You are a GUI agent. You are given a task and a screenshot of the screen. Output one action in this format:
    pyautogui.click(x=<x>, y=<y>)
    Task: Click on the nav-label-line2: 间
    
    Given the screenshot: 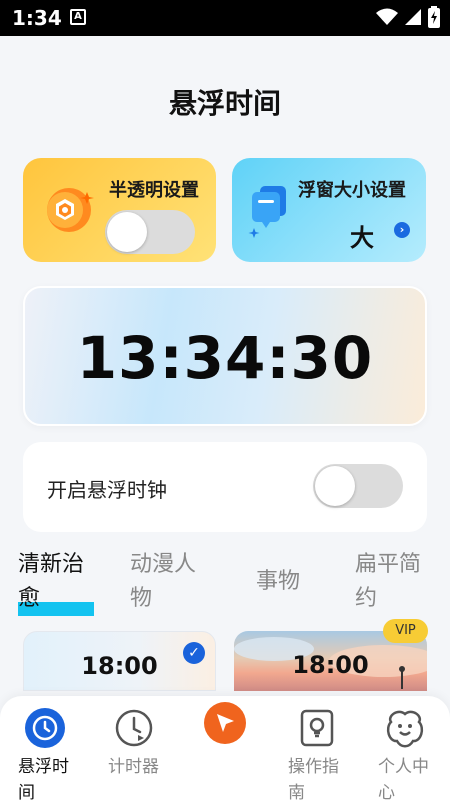 What is the action you would take?
    pyautogui.click(x=26, y=791)
    